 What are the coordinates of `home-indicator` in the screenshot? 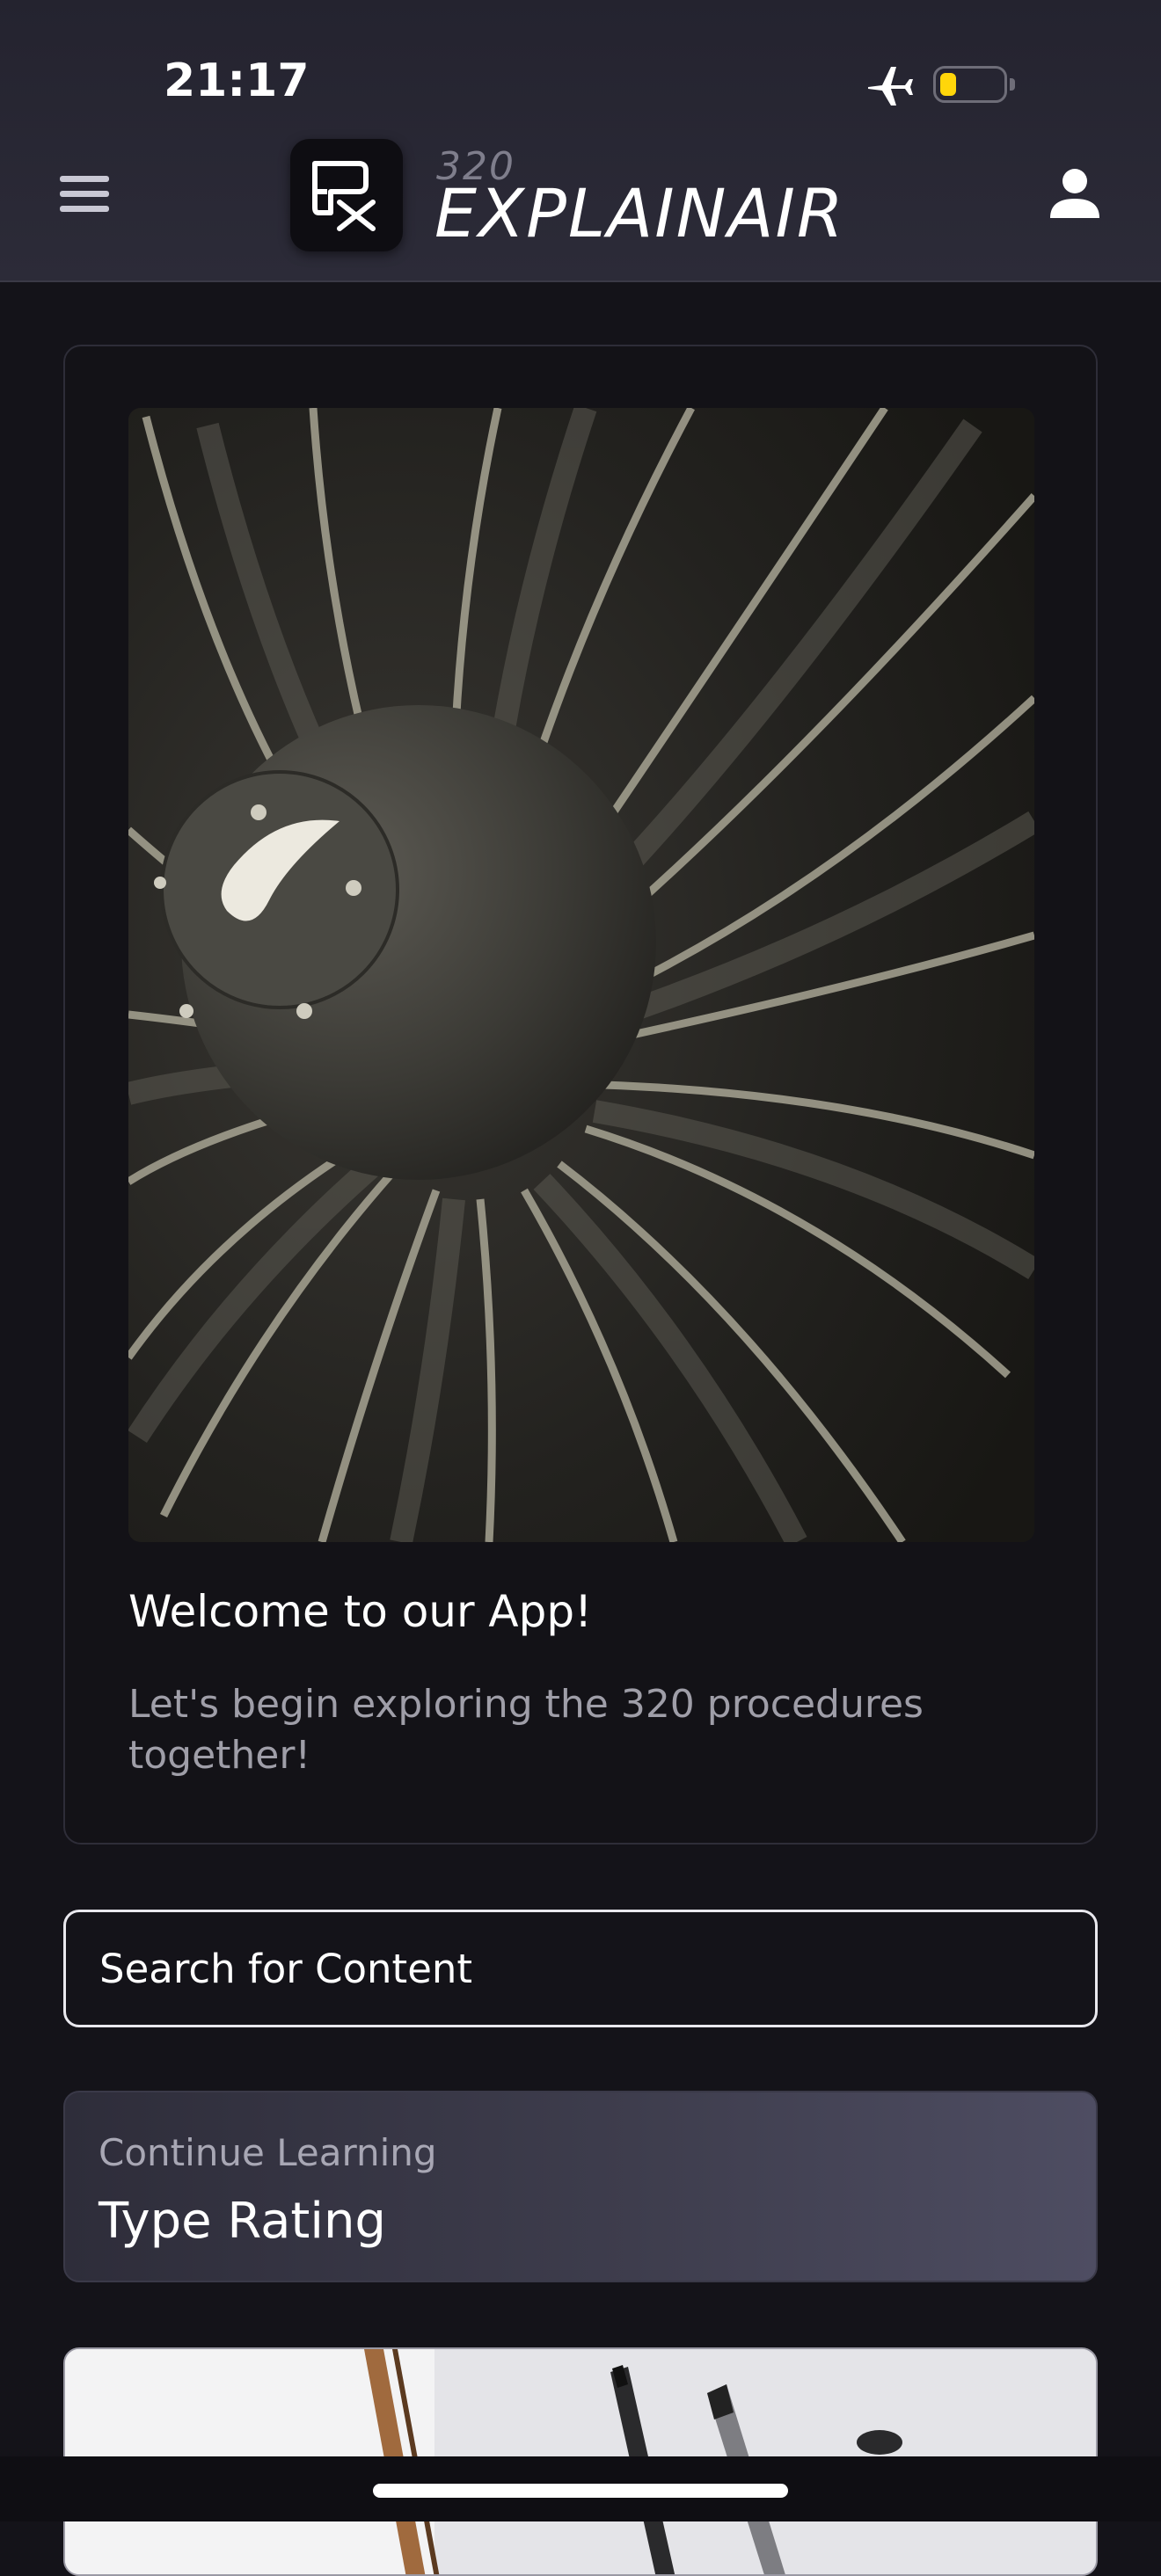 It's located at (580, 2491).